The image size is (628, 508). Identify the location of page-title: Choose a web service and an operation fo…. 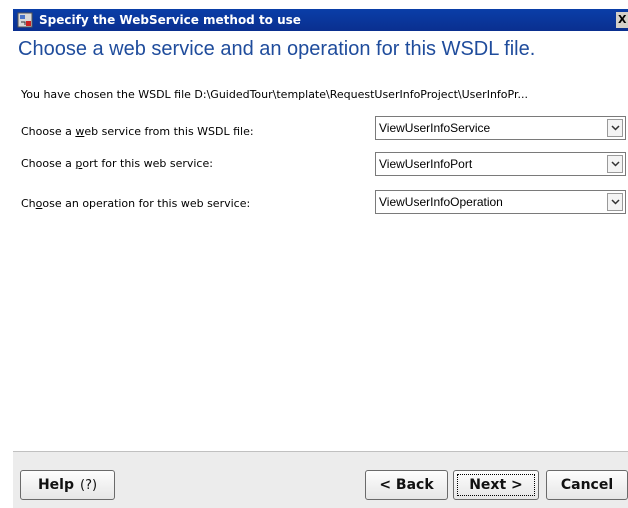
(277, 49).